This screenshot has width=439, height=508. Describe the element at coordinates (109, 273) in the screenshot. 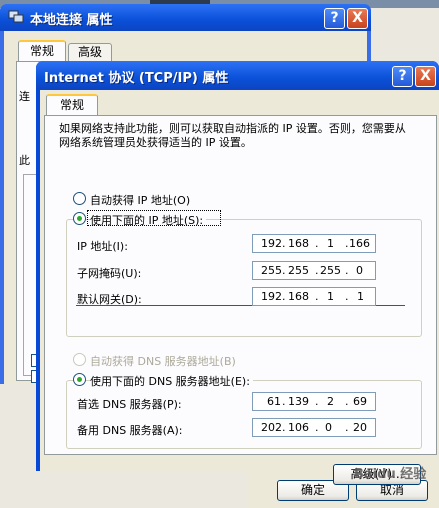

I see `subnet-mask-label: 子网掩码(U):` at that location.